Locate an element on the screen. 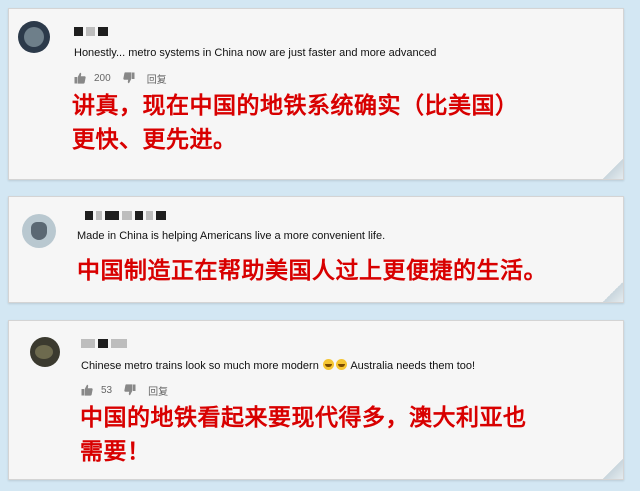 The height and width of the screenshot is (491, 640). comment-actions: 53 回复 is located at coordinates (124, 390).